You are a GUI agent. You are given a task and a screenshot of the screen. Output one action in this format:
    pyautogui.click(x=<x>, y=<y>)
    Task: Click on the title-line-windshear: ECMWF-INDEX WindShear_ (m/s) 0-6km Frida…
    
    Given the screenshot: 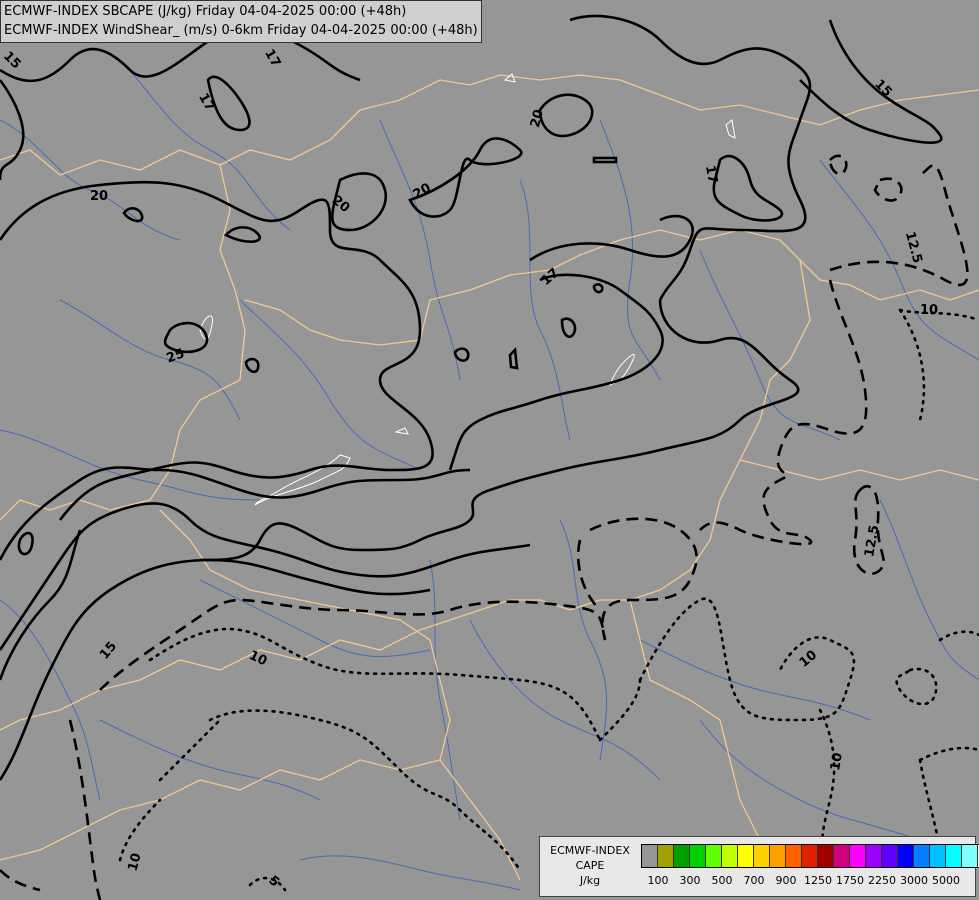 What is the action you would take?
    pyautogui.click(x=241, y=30)
    